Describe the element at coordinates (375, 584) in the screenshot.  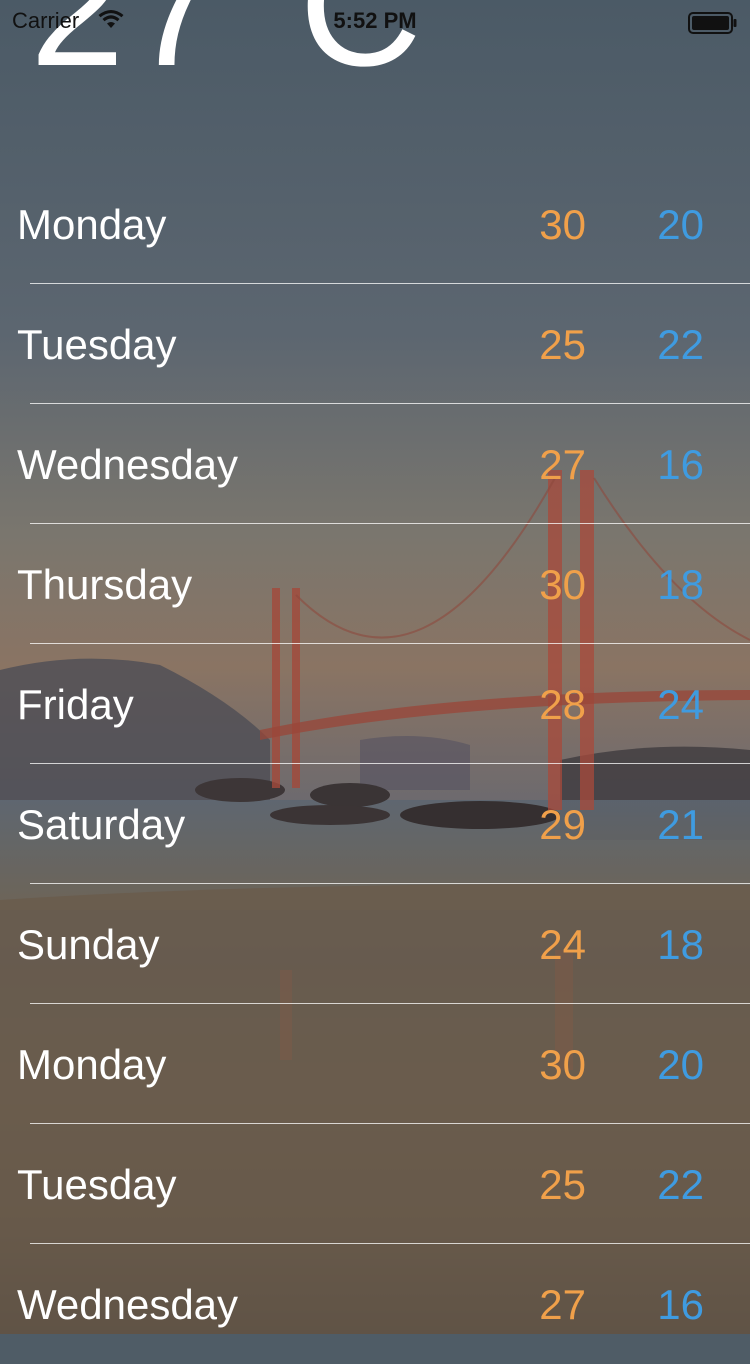
I see `forecast-row: Thursday 30 18` at that location.